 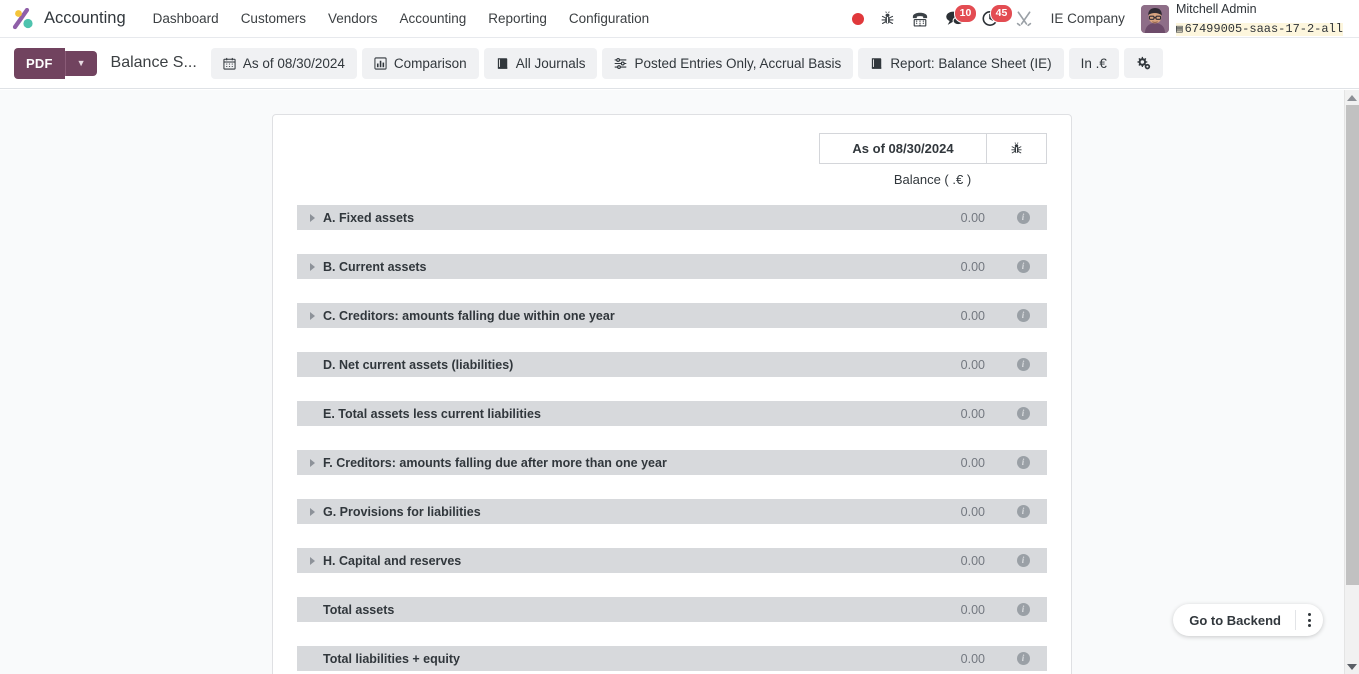 What do you see at coordinates (39, 63) in the screenshot?
I see `pdf-export-button: PDF` at bounding box center [39, 63].